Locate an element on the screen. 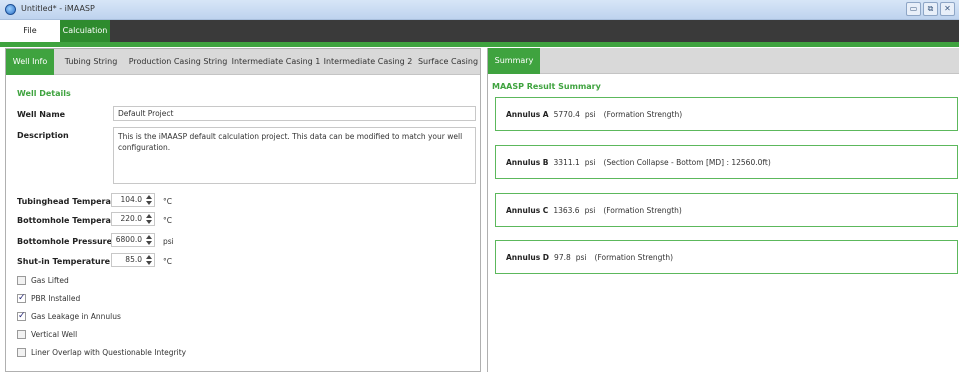 The width and height of the screenshot is (959, 372). tab-intermediate-casing-2: Intermediate Casing 2 is located at coordinates (368, 62).